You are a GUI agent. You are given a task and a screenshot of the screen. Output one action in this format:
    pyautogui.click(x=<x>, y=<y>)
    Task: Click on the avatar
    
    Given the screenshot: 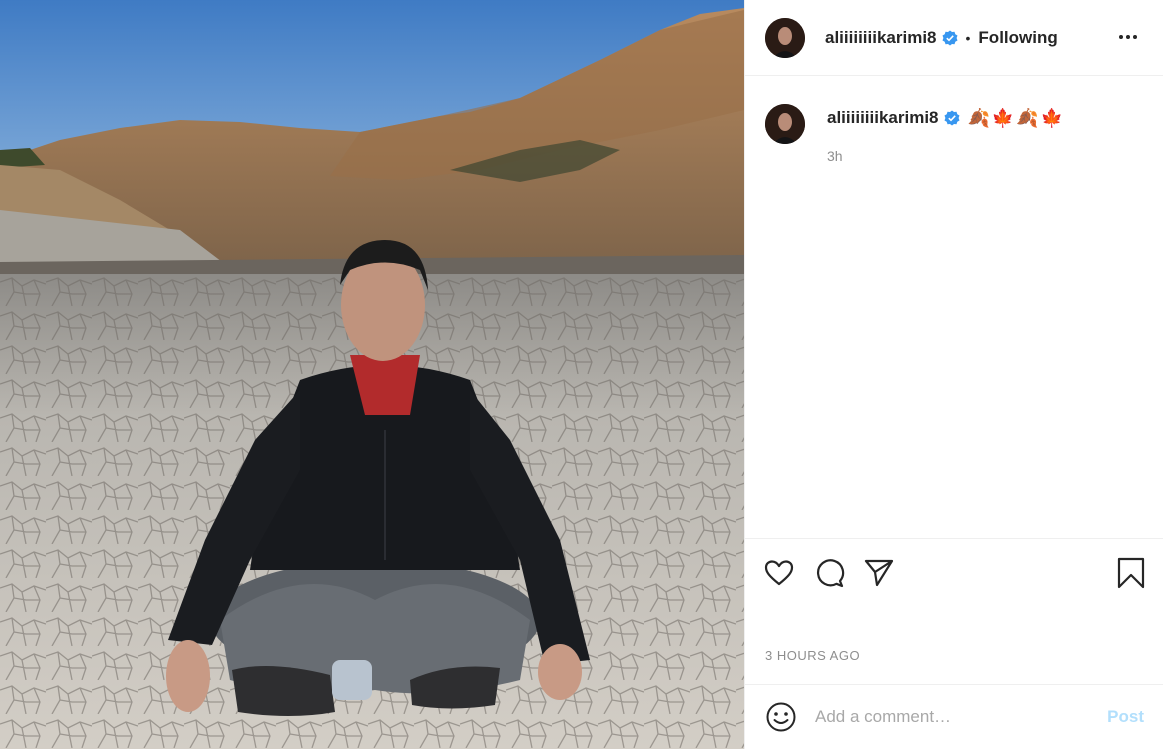 What is the action you would take?
    pyautogui.click(x=785, y=37)
    